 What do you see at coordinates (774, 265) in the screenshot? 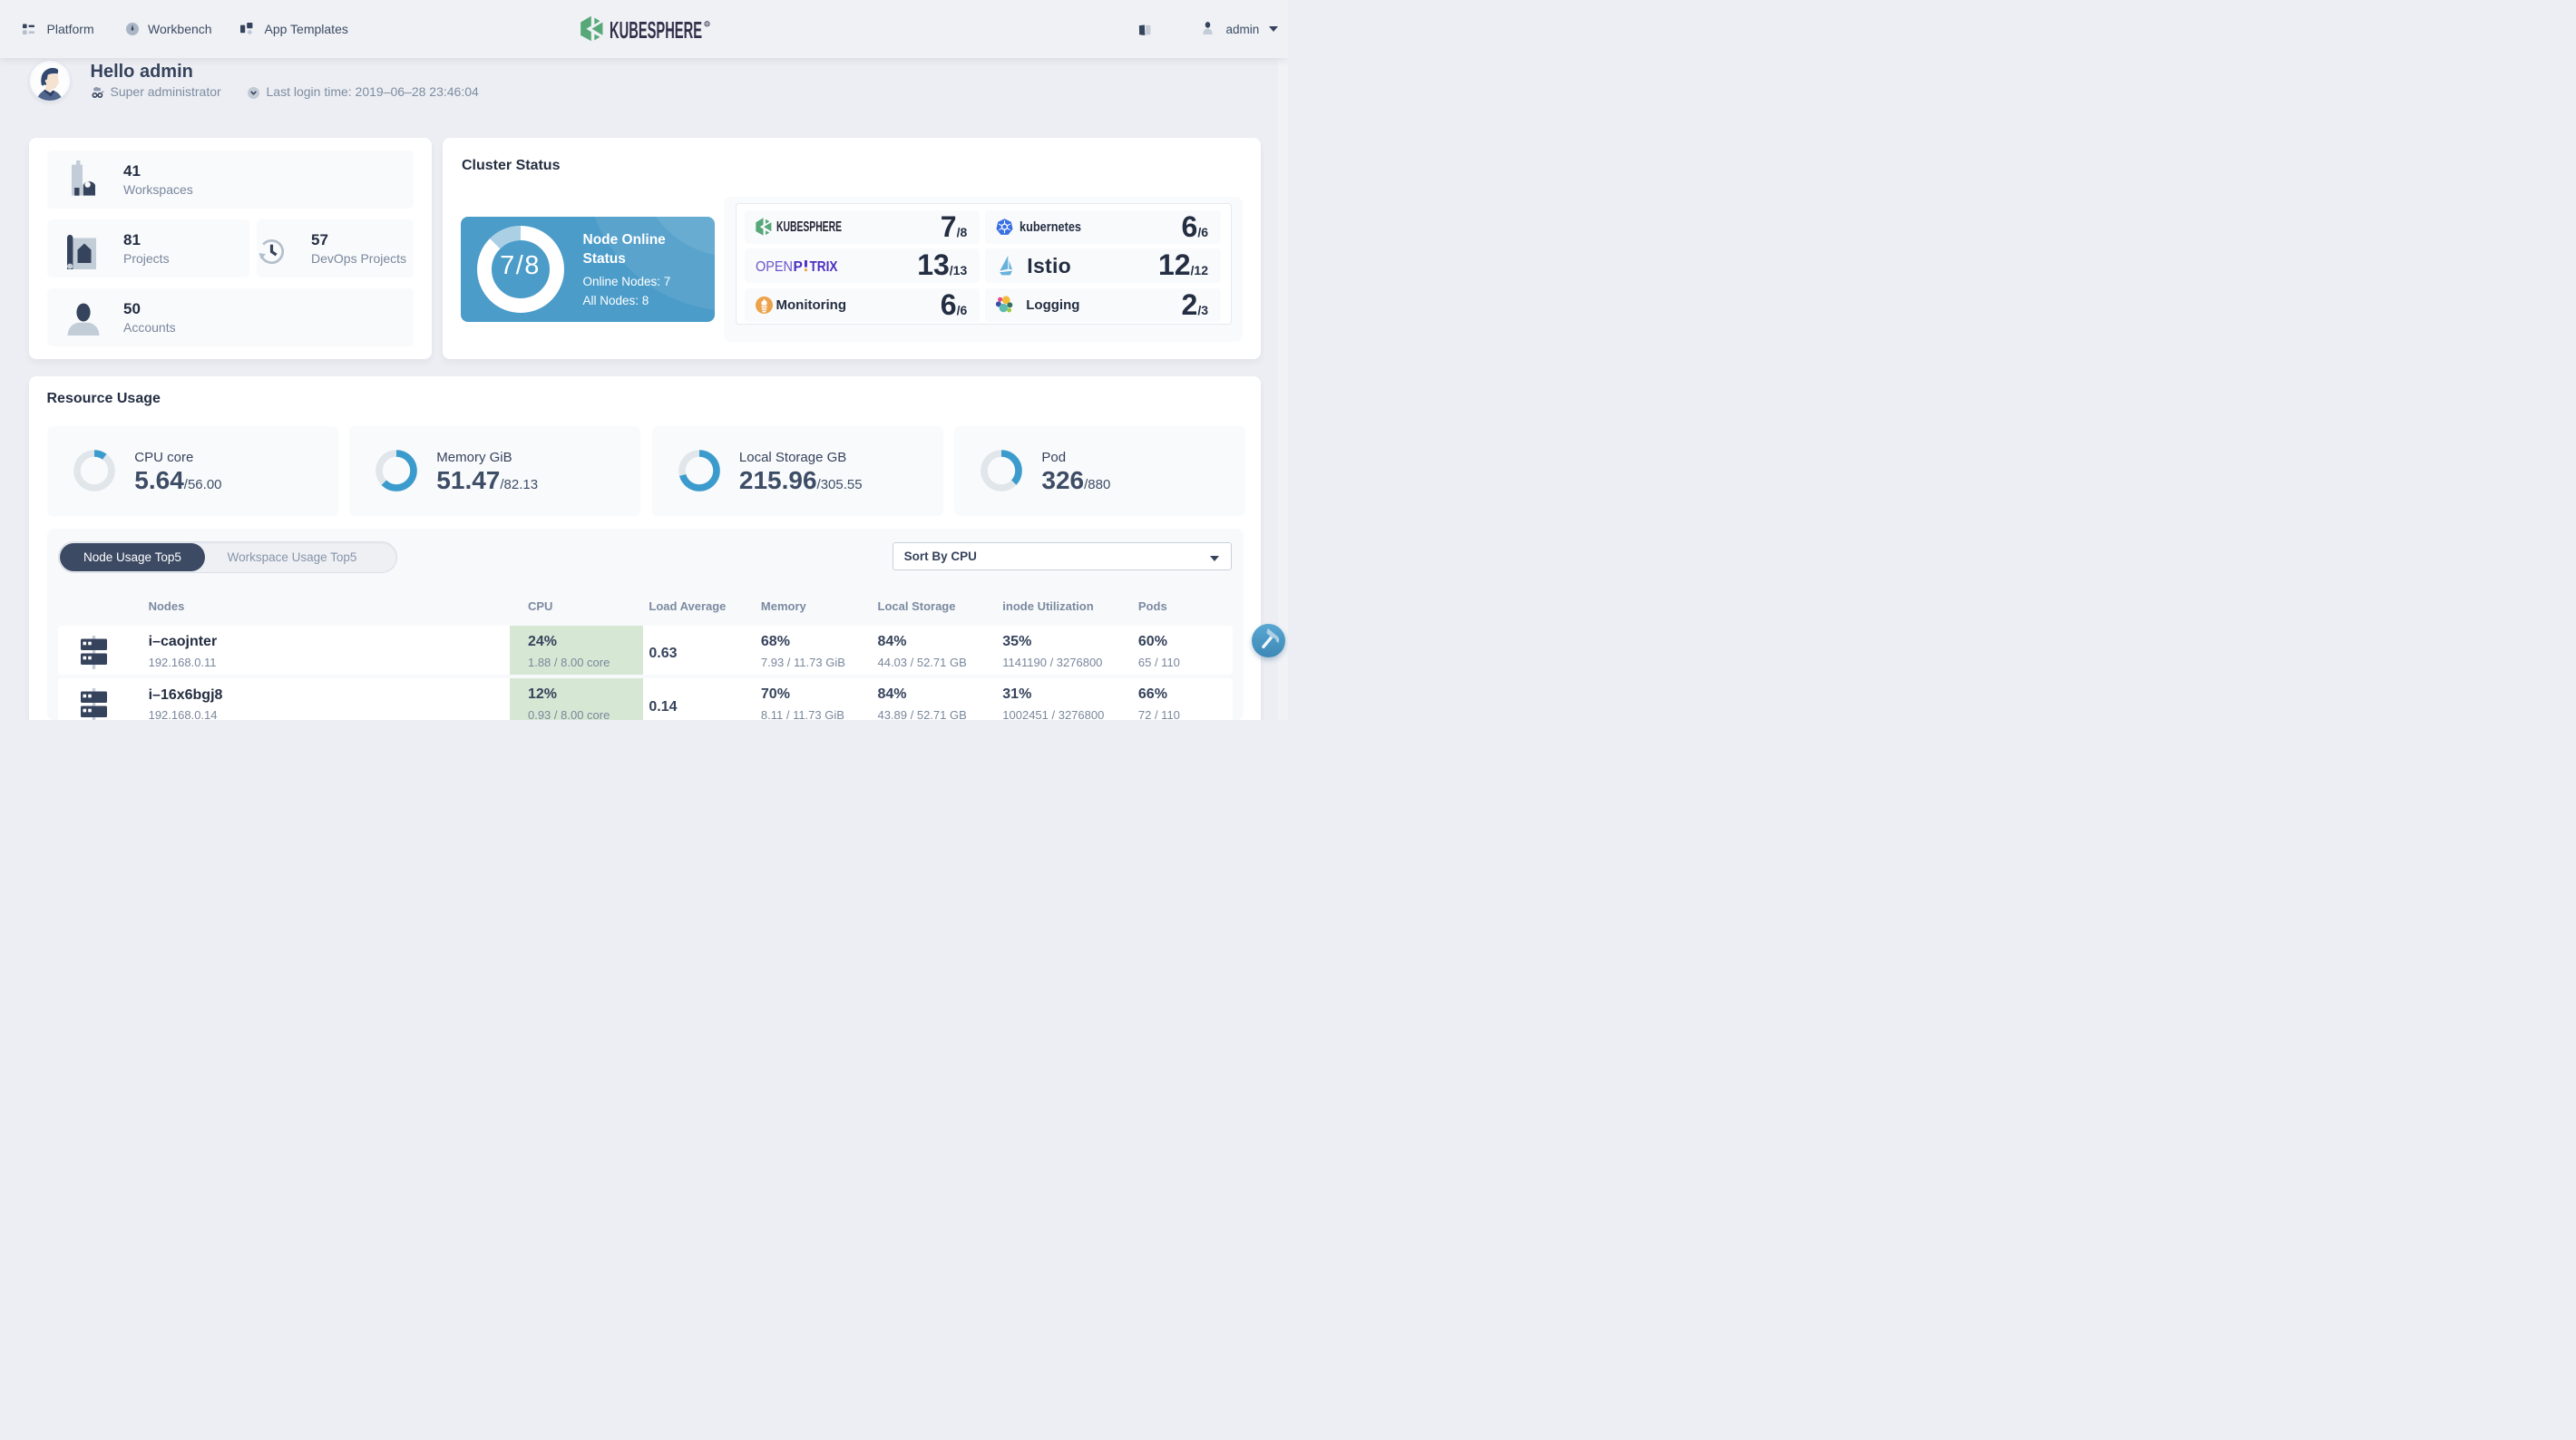
I see `svg-text: OPEN` at bounding box center [774, 265].